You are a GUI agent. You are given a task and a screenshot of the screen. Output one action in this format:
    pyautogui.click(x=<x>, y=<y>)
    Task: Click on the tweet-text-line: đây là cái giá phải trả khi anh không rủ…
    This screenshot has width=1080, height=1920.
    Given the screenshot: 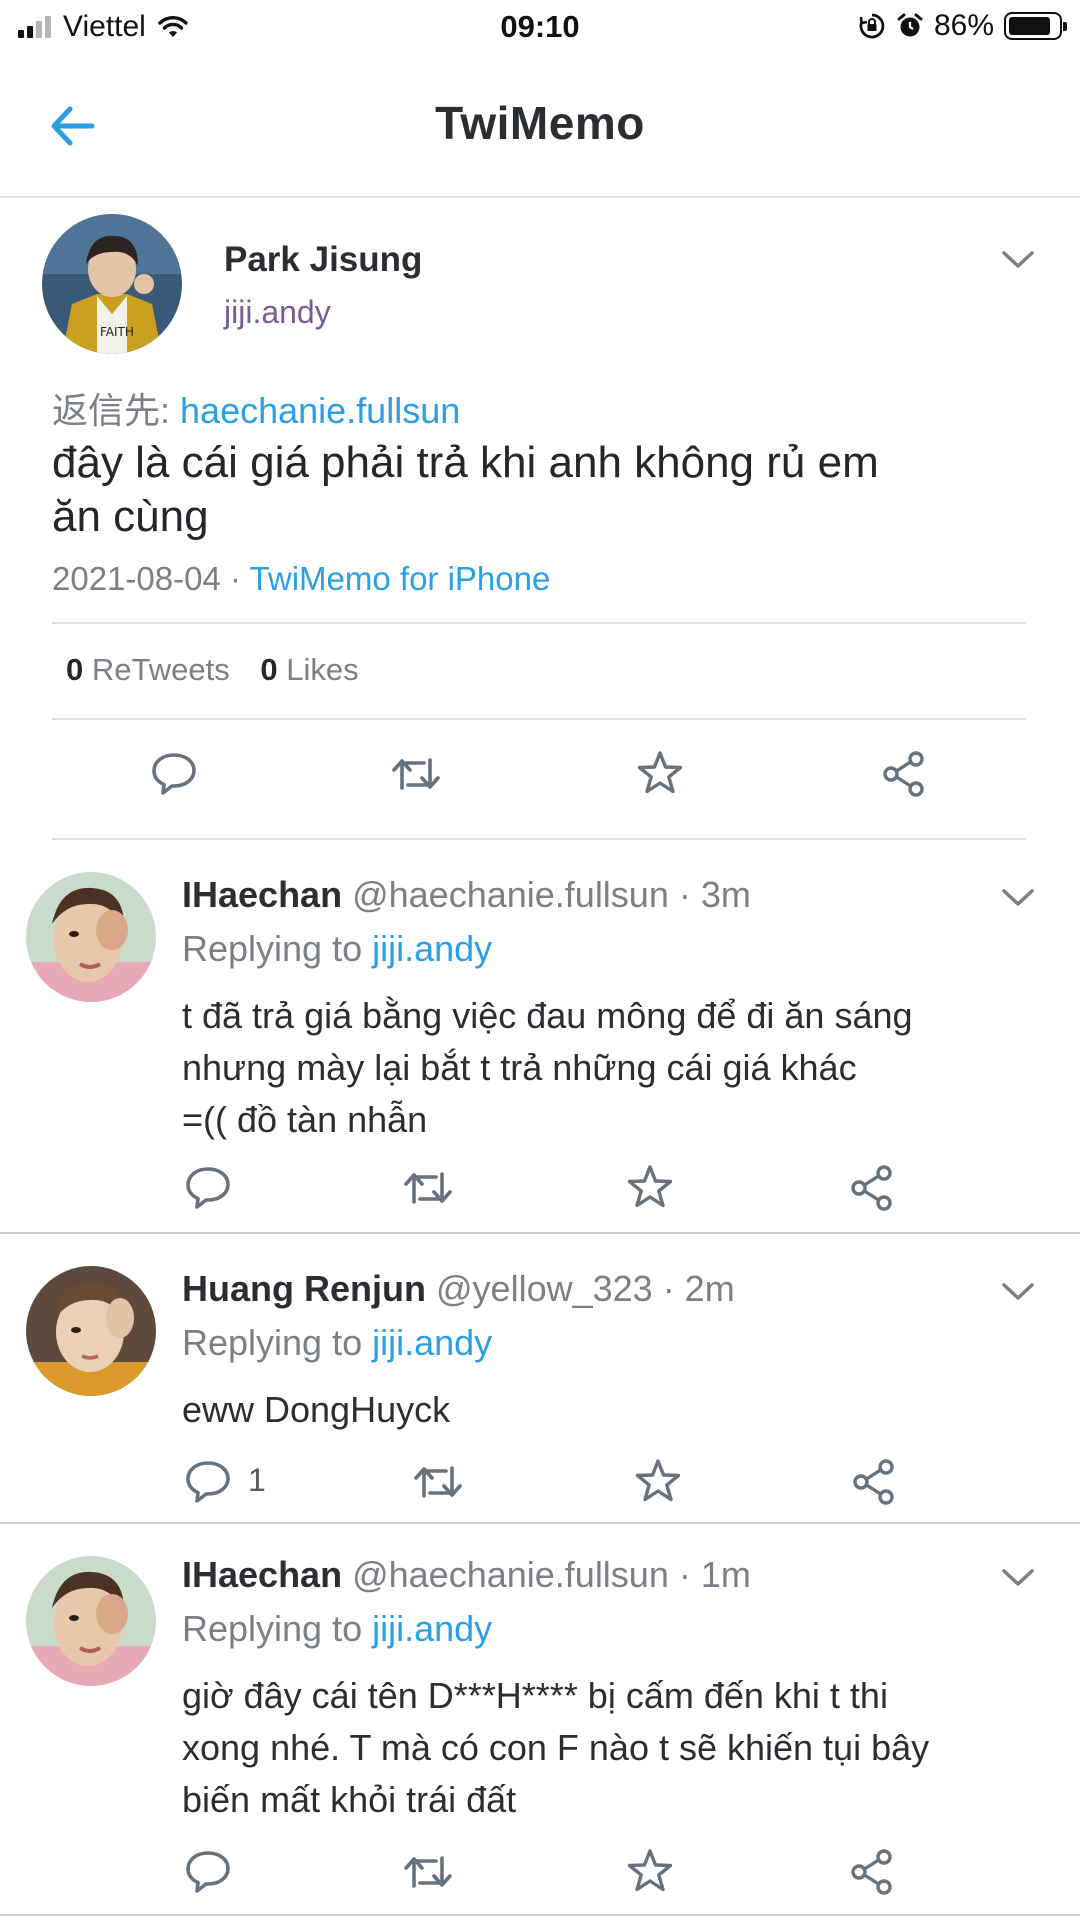 What is the action you would take?
    pyautogui.click(x=465, y=462)
    